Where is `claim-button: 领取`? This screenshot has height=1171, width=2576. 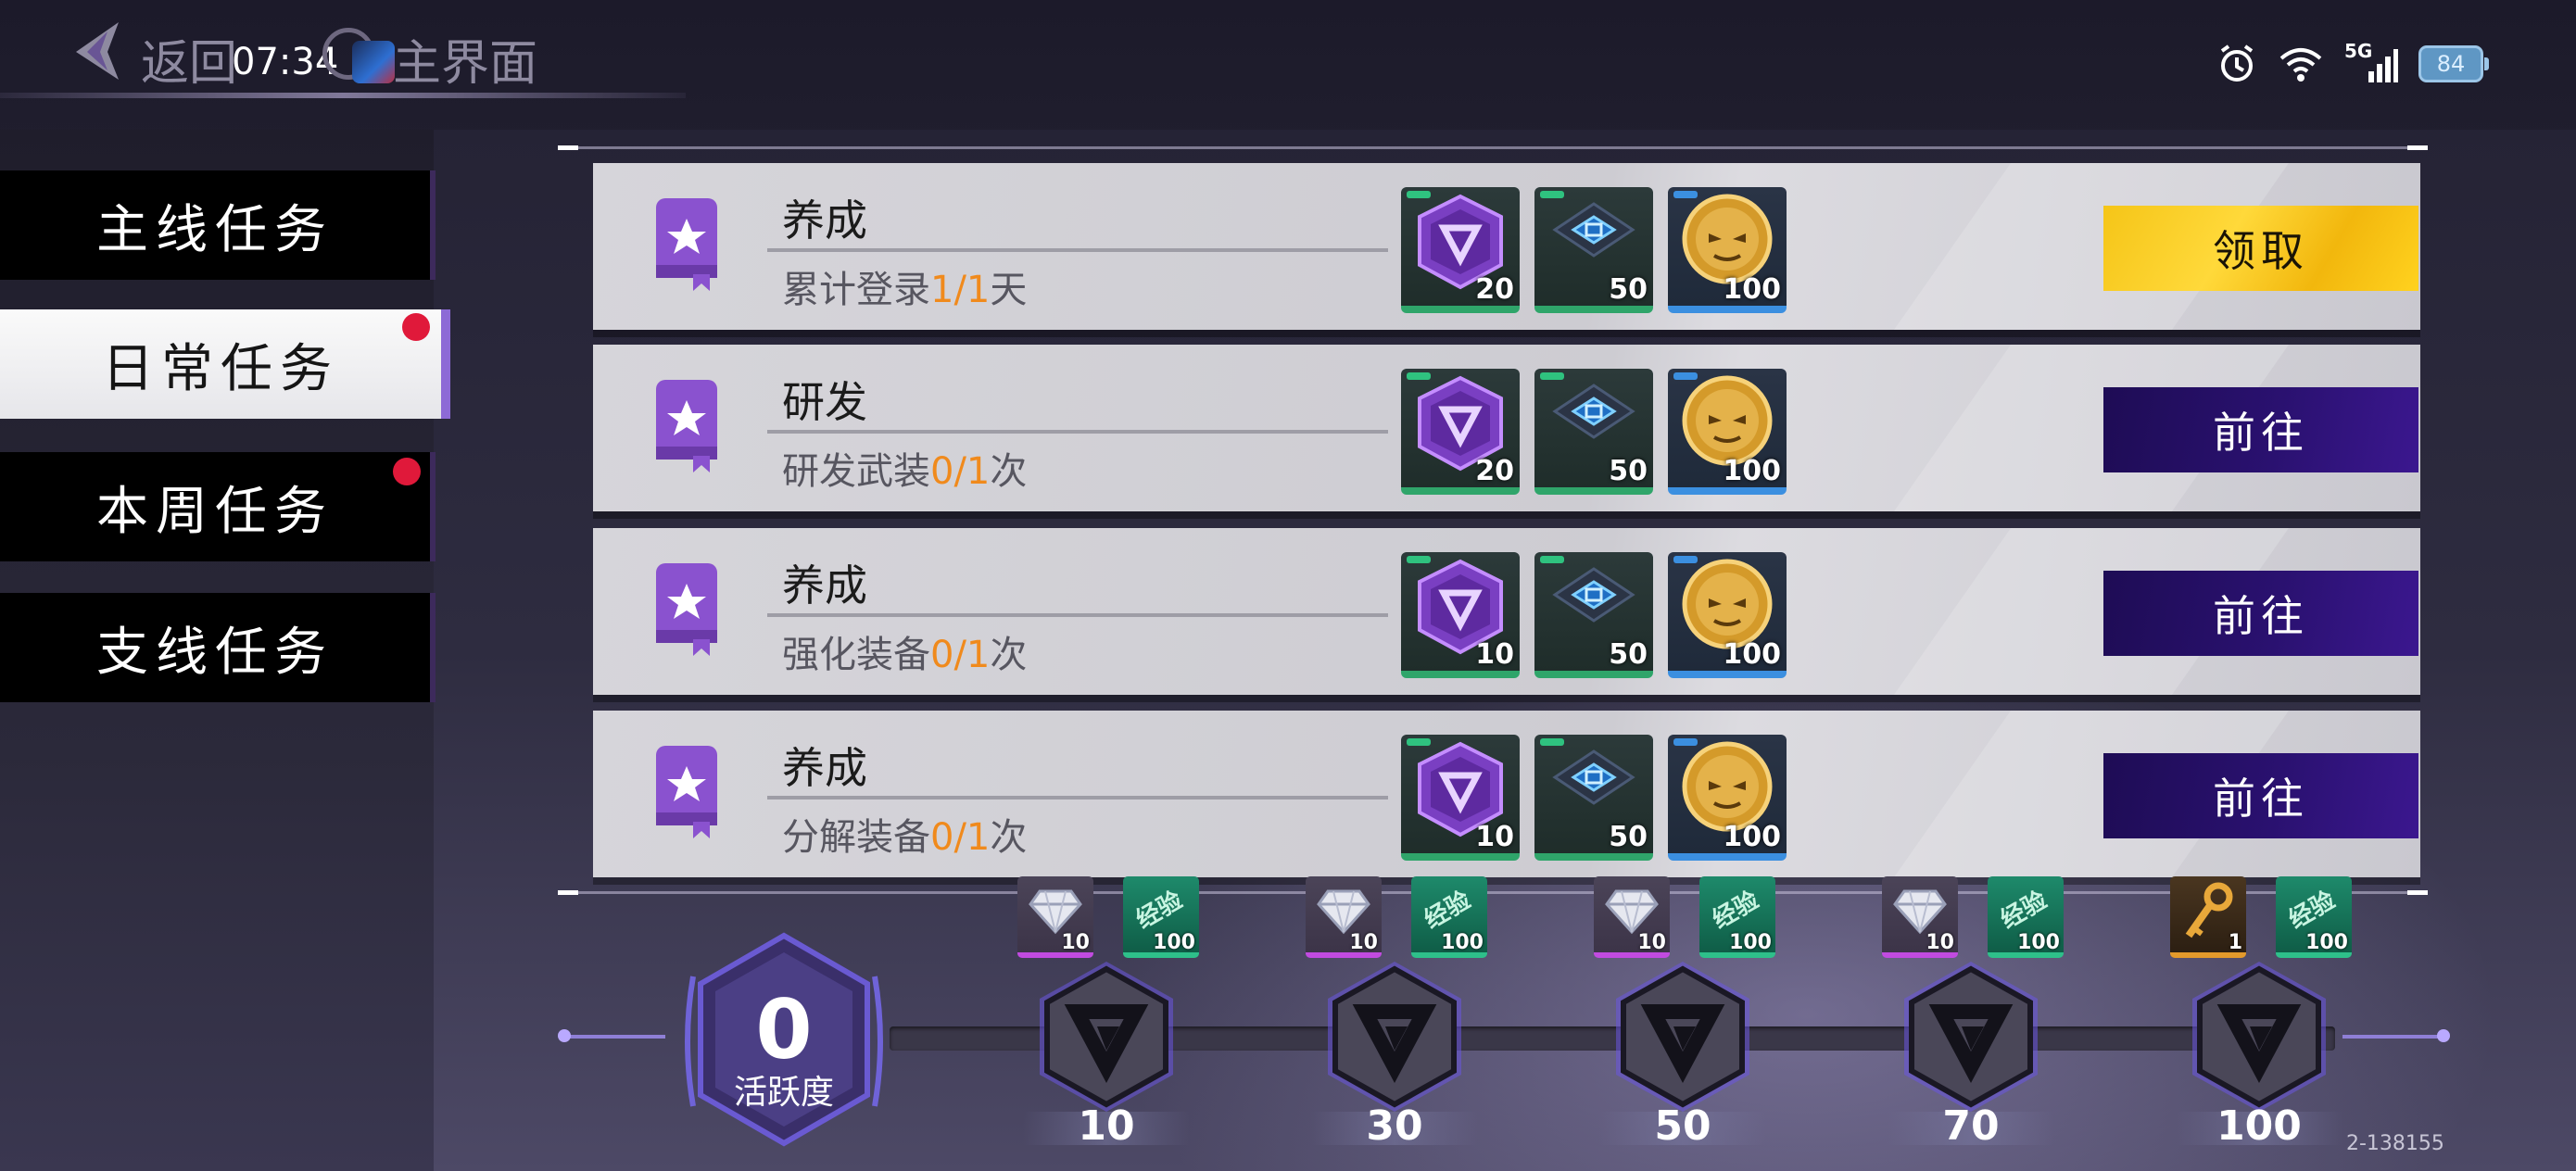
claim-button: 领取 is located at coordinates (2260, 249).